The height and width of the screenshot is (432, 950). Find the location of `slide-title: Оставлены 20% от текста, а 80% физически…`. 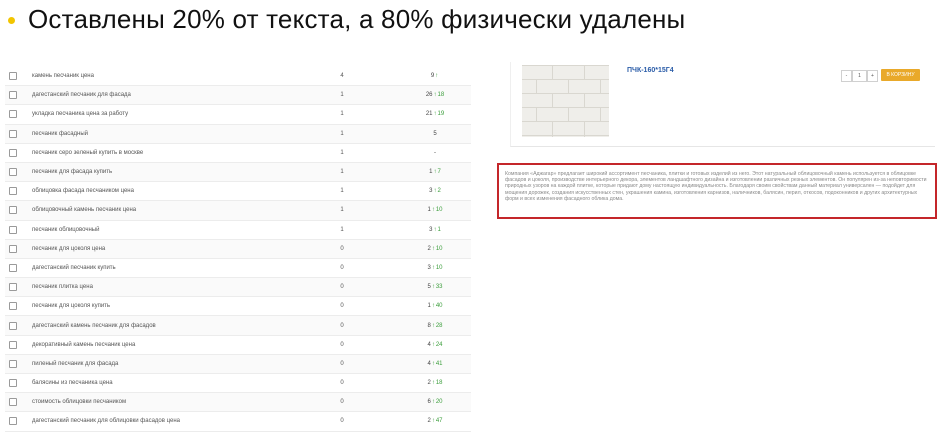

slide-title: Оставлены 20% от текста, а 80% физически… is located at coordinates (346, 19).